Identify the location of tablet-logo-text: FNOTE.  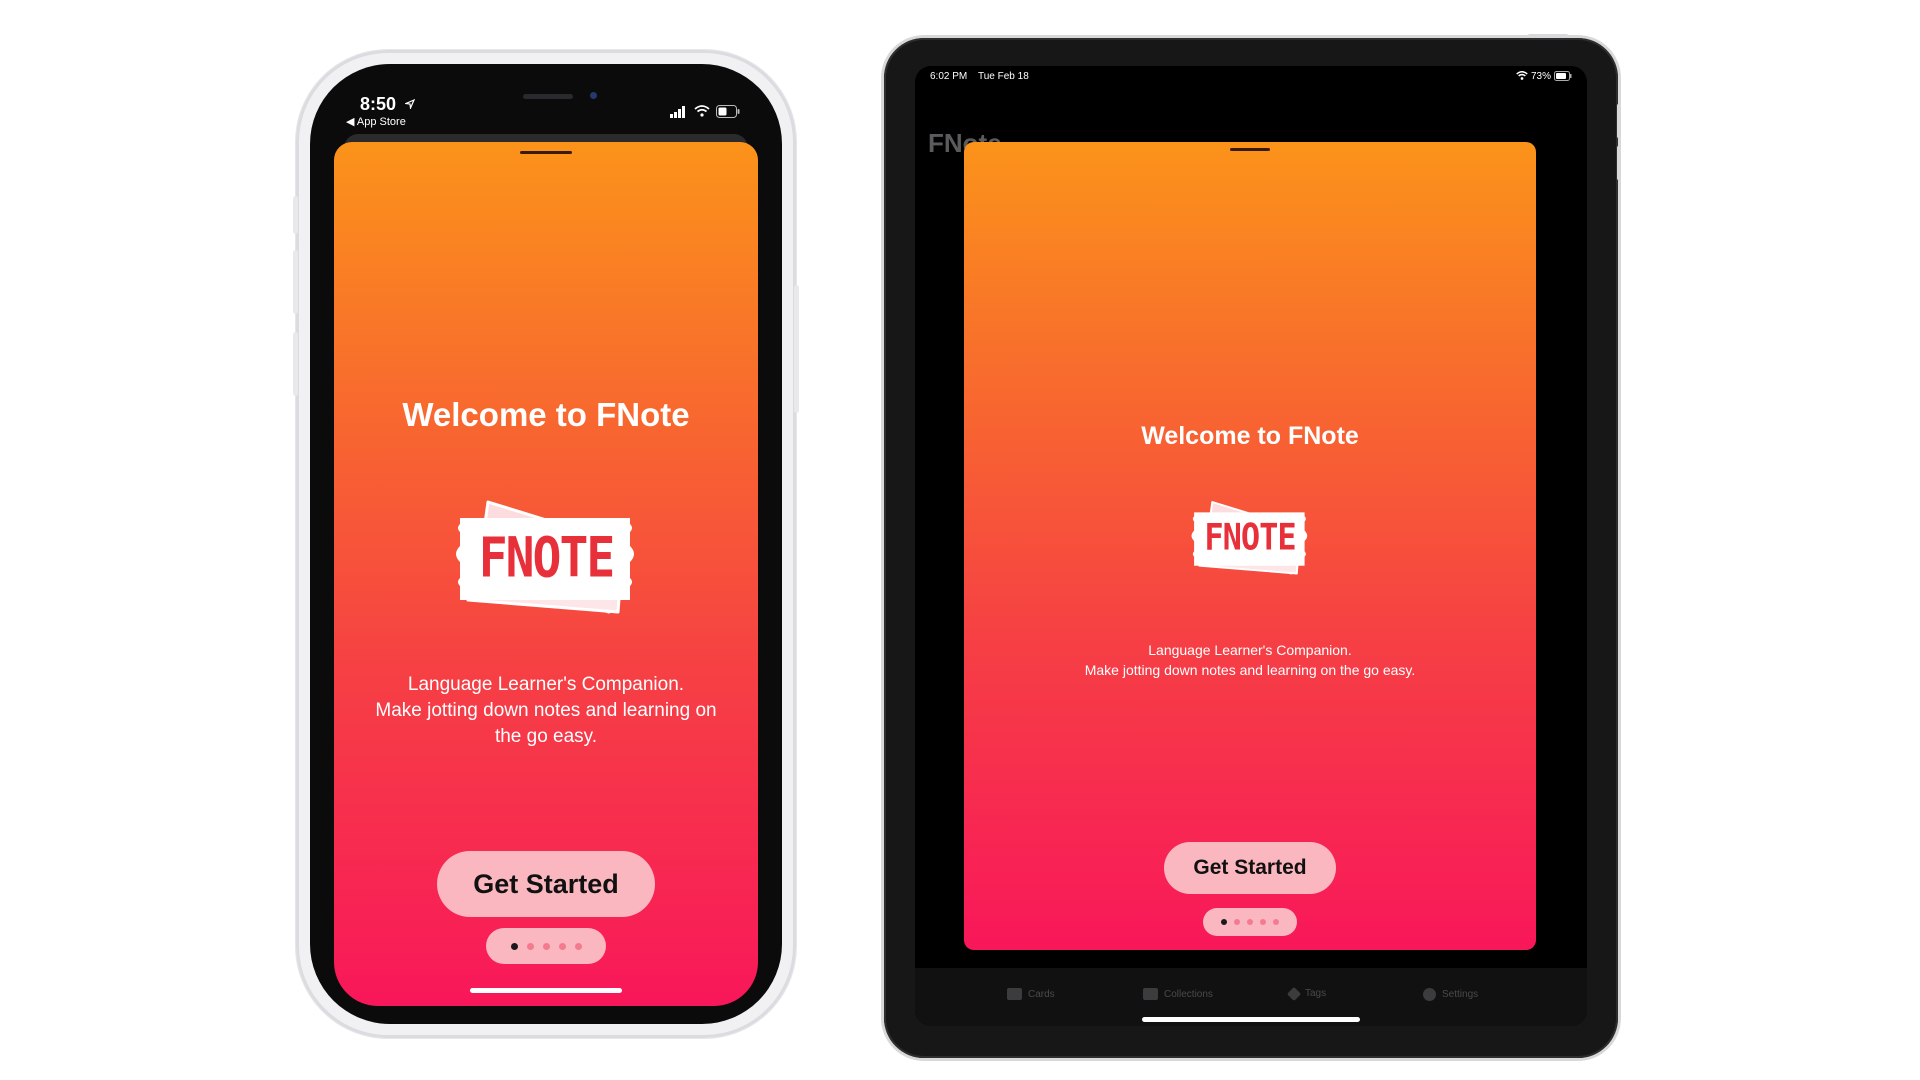
(1250, 537).